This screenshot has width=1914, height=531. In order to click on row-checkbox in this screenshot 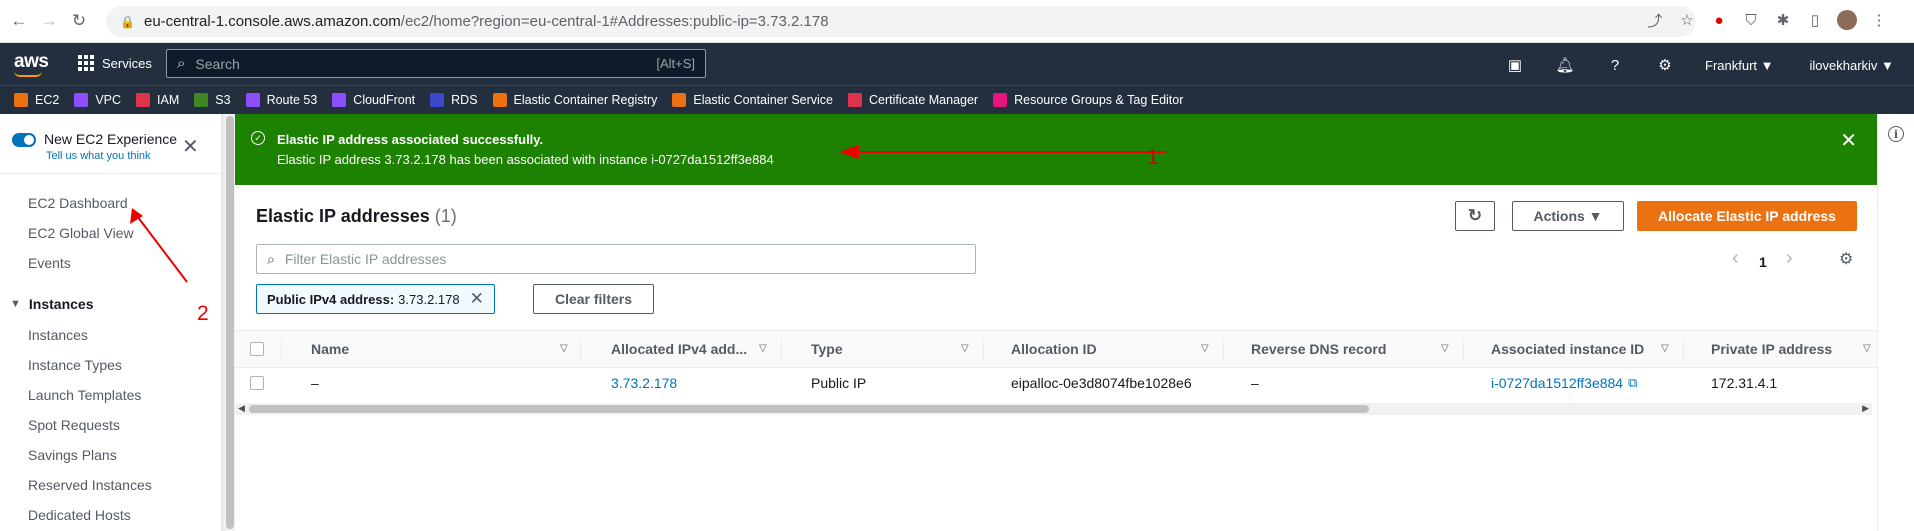, I will do `click(257, 383)`.